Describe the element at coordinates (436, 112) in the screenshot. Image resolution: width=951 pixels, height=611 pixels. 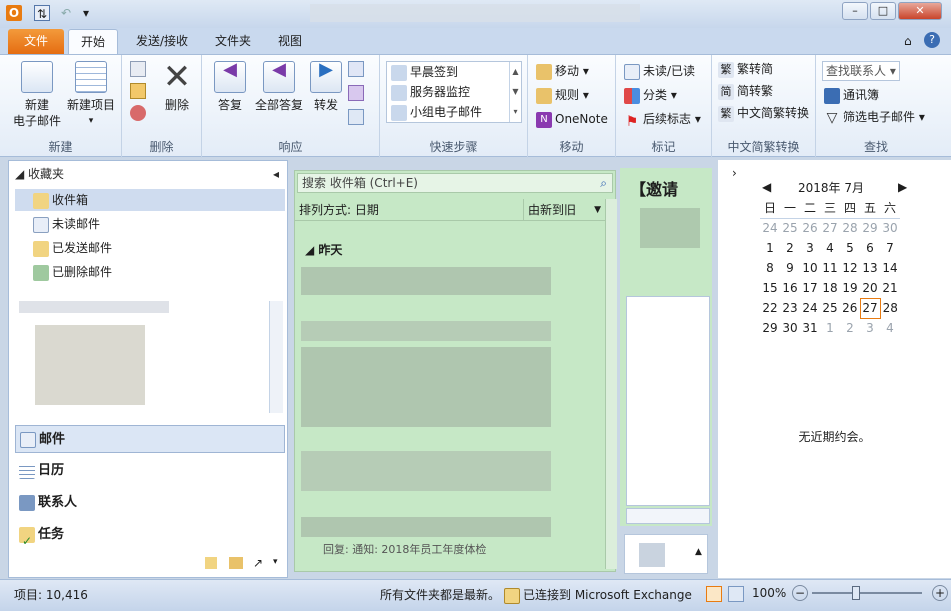
I see `quickstep-item: 小组电子邮件` at that location.